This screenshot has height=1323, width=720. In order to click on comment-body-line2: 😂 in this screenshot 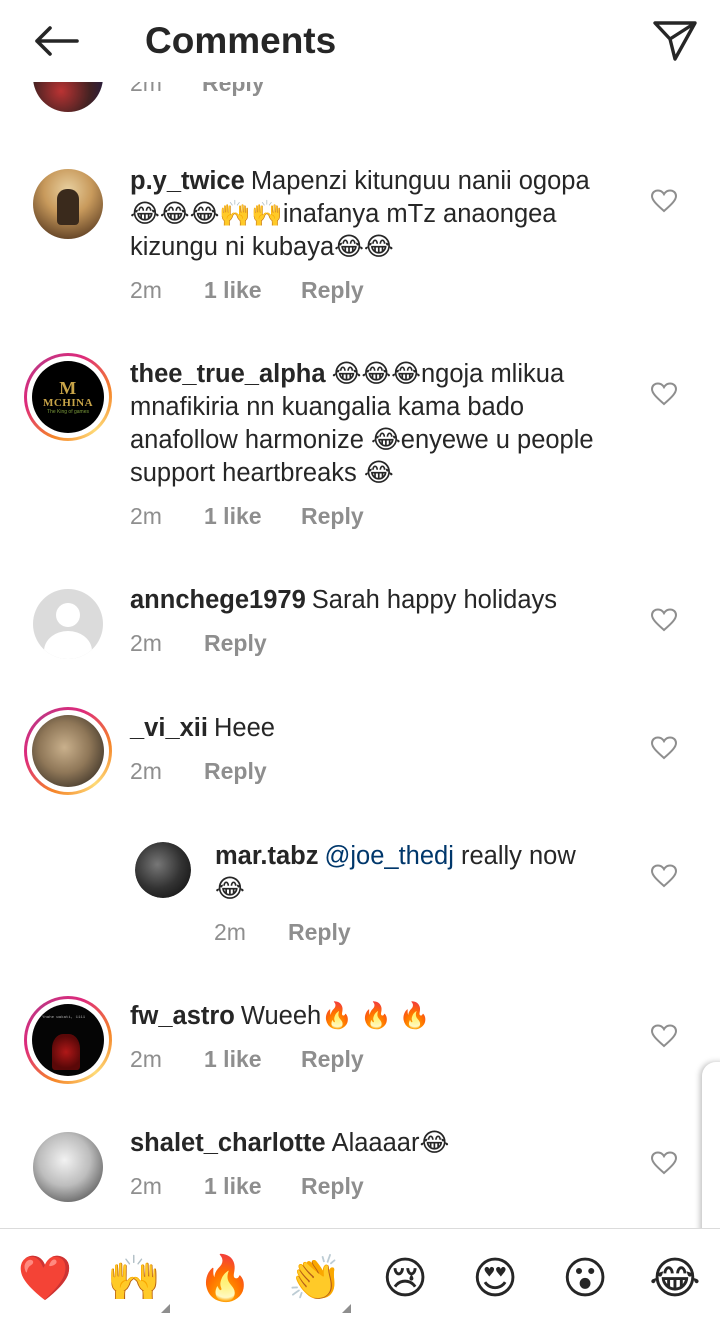, I will do `click(230, 889)`.